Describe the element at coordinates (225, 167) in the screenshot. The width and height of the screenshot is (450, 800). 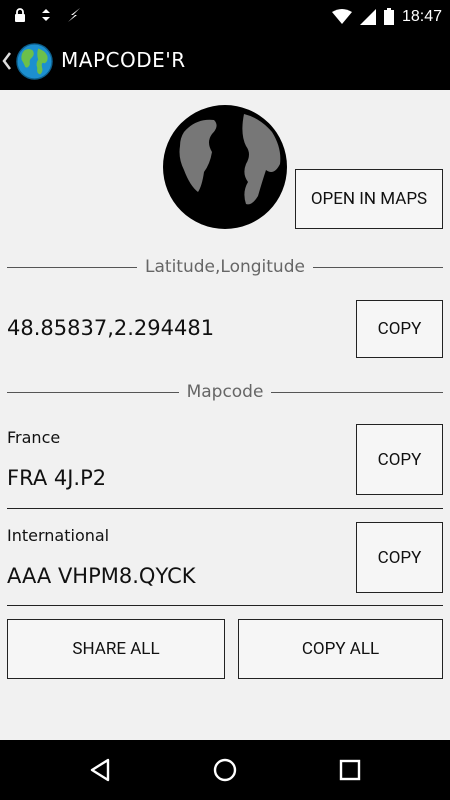
I see `globe-icon` at that location.